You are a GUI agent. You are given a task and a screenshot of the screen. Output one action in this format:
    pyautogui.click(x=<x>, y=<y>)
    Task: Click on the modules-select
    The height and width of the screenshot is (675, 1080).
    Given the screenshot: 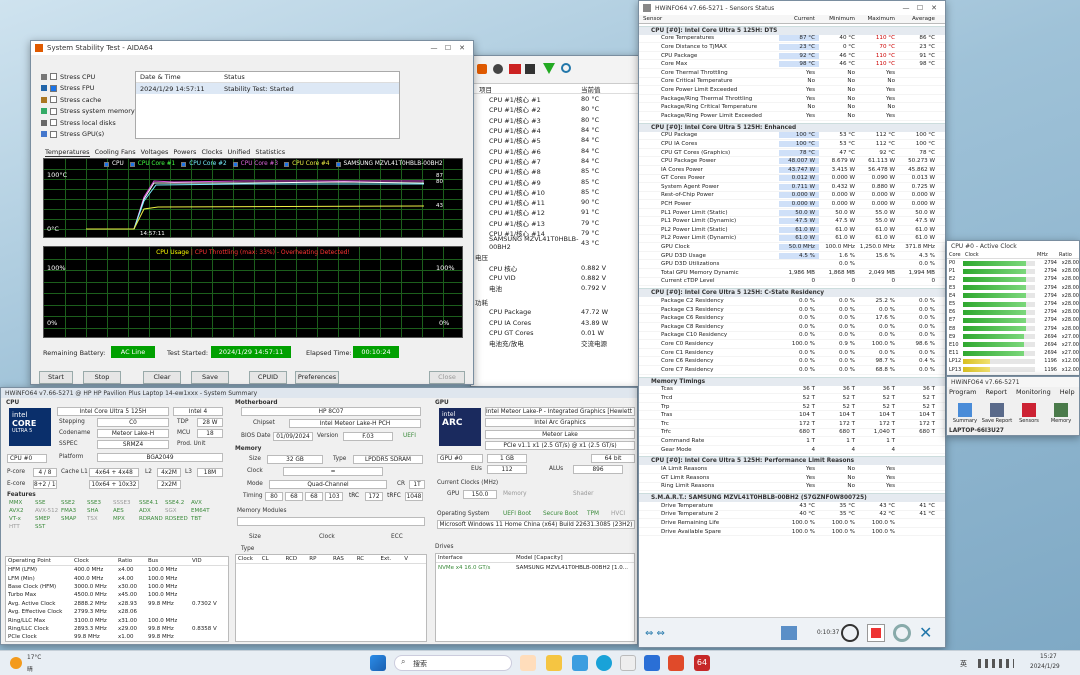 What is the action you would take?
    pyautogui.click(x=331, y=521)
    